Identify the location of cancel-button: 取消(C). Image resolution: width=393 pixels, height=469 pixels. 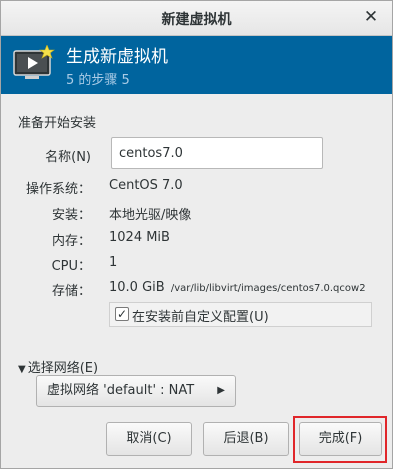
(149, 439).